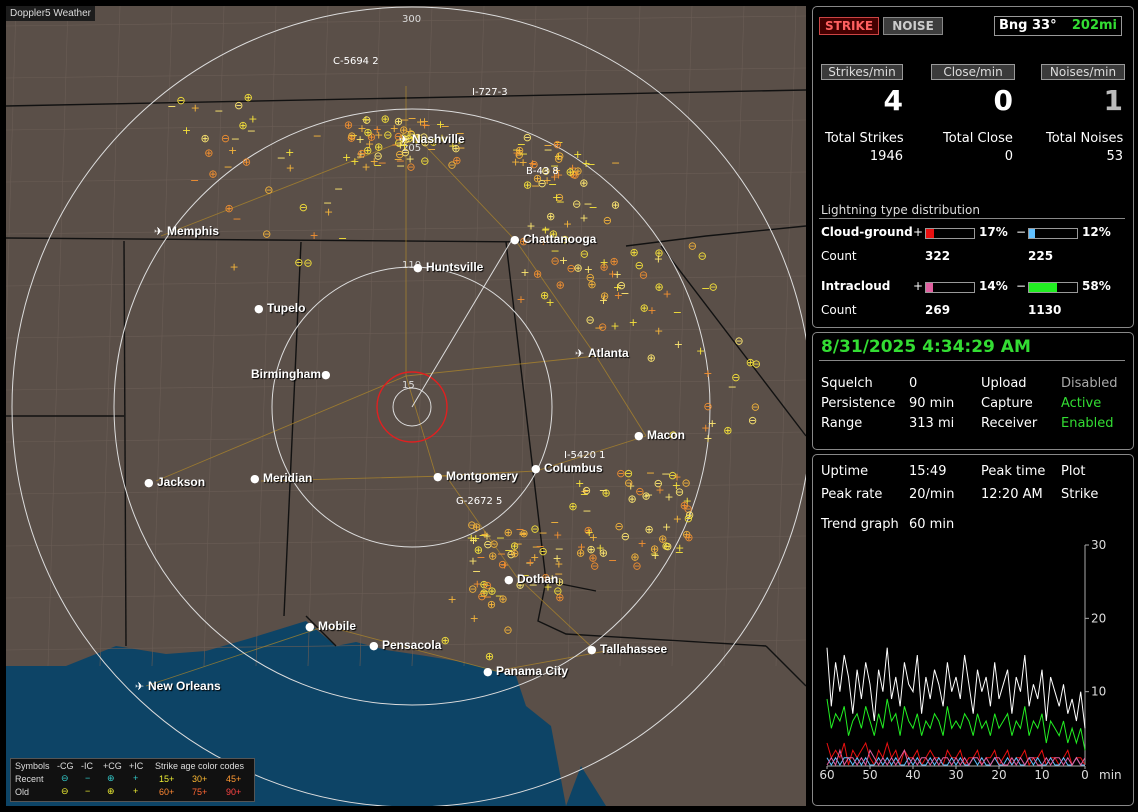 Image resolution: width=1138 pixels, height=812 pixels. I want to click on old-nic-icon: −, so click(88, 791).